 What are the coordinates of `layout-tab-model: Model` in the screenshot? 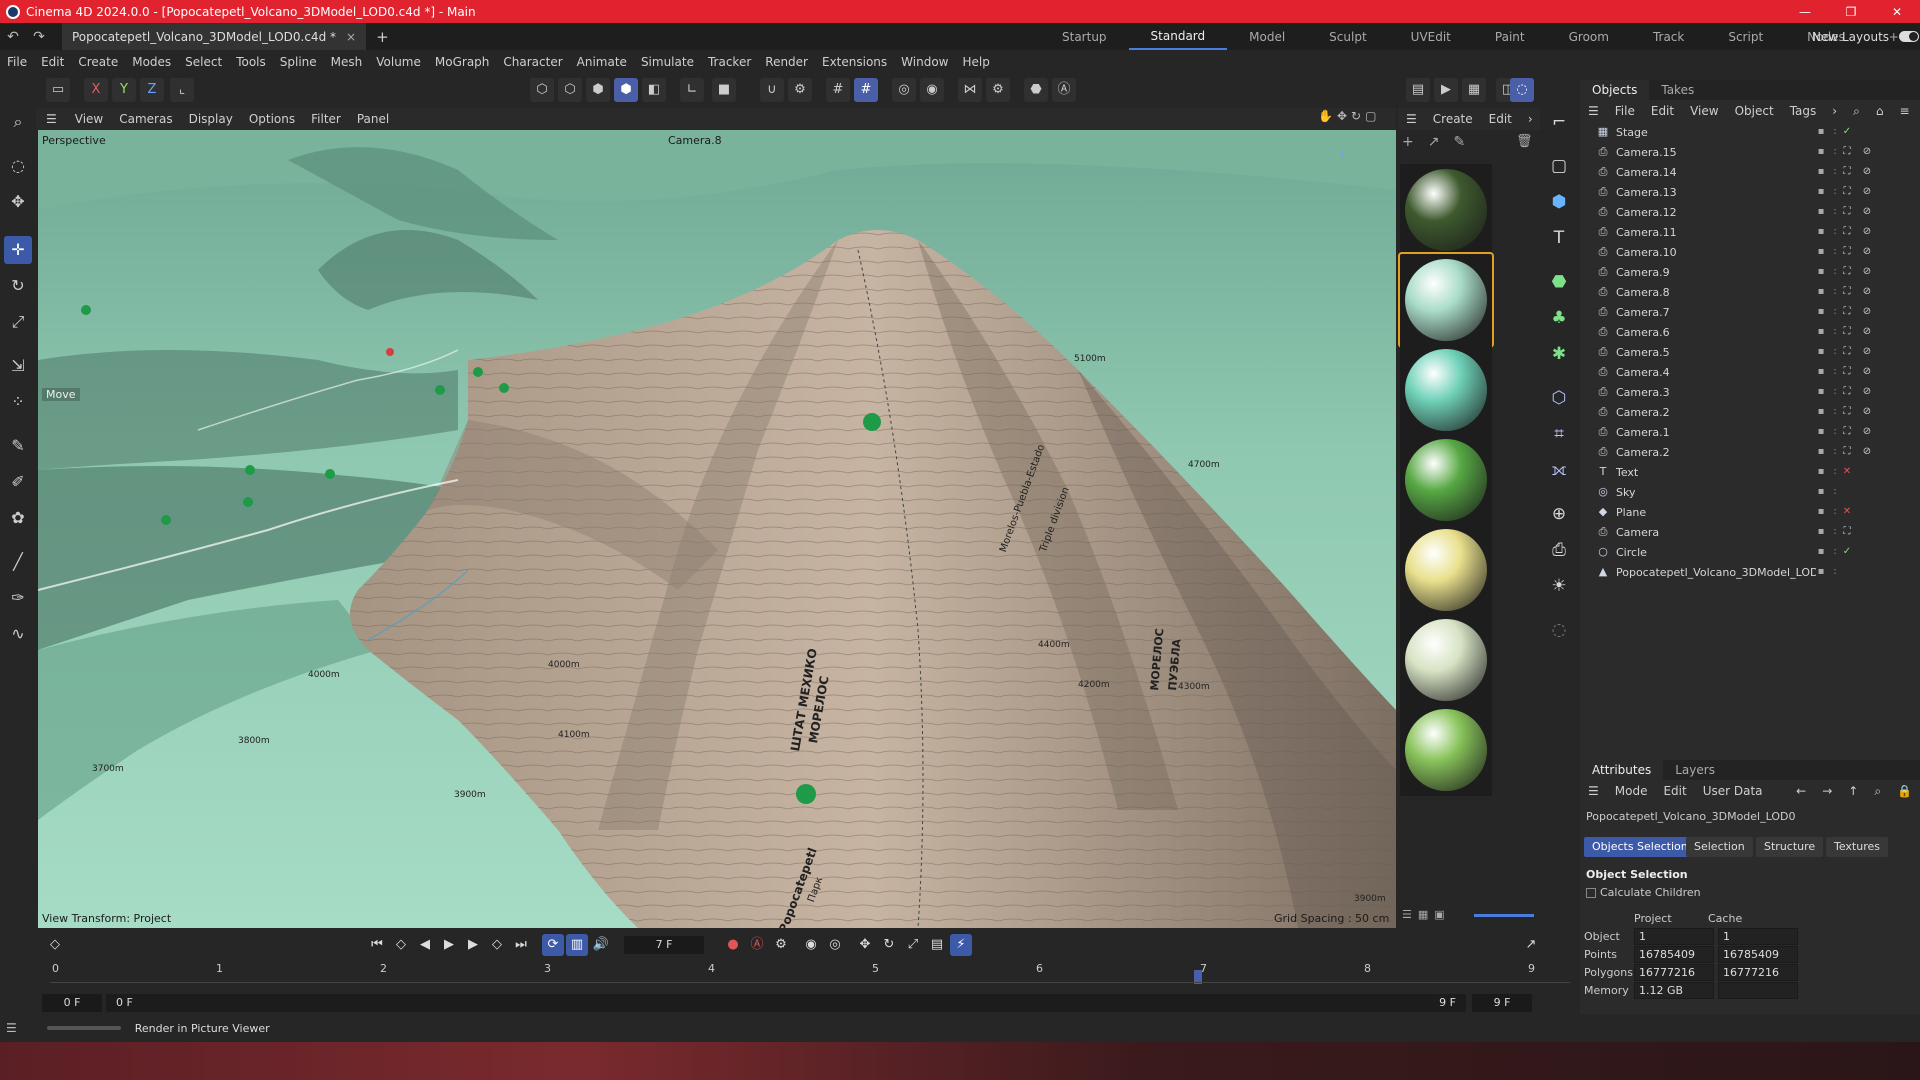 It's located at (1267, 37).